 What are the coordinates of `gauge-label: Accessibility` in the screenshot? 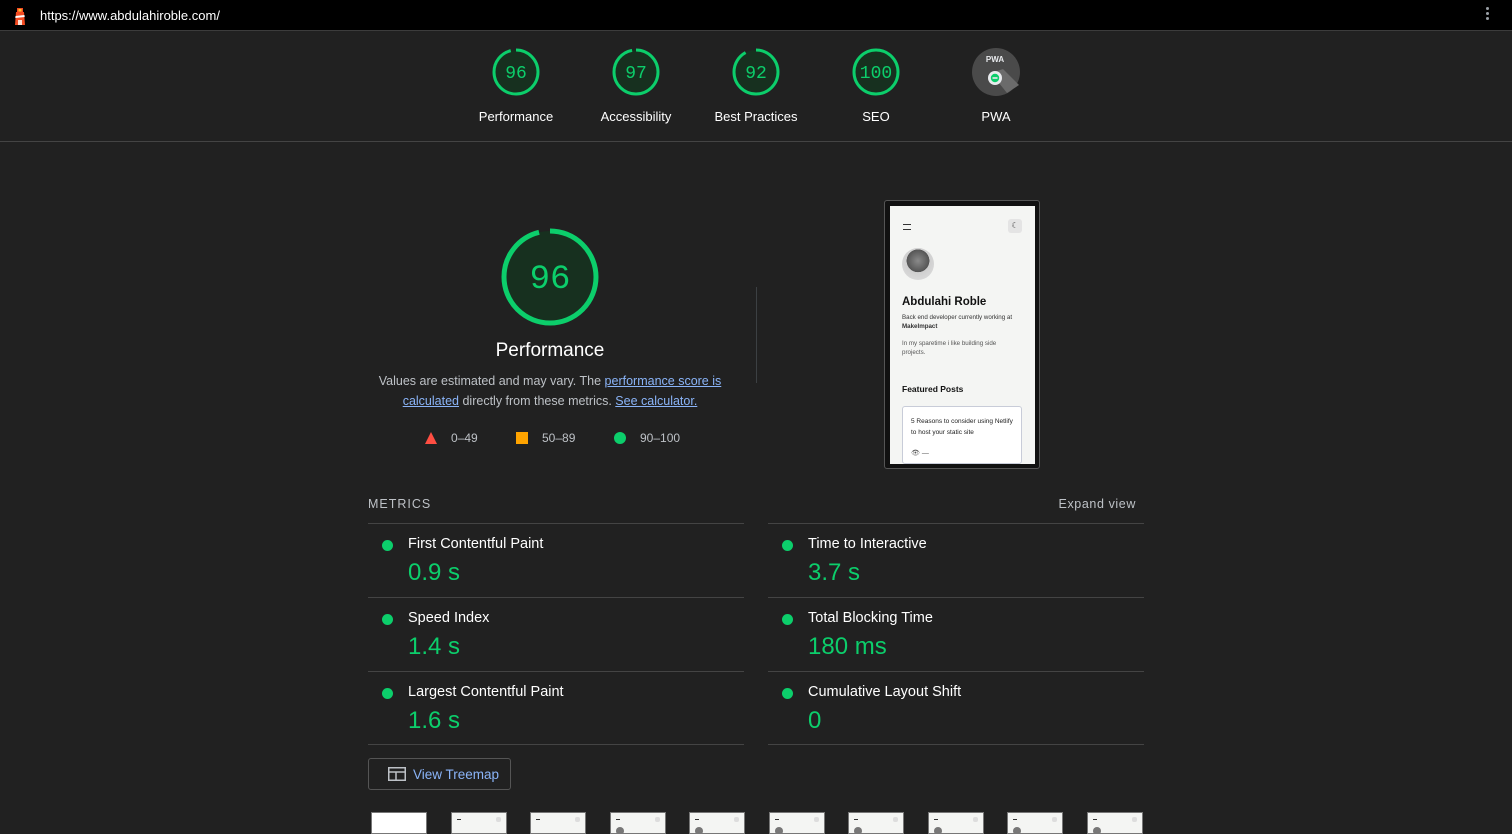 It's located at (636, 116).